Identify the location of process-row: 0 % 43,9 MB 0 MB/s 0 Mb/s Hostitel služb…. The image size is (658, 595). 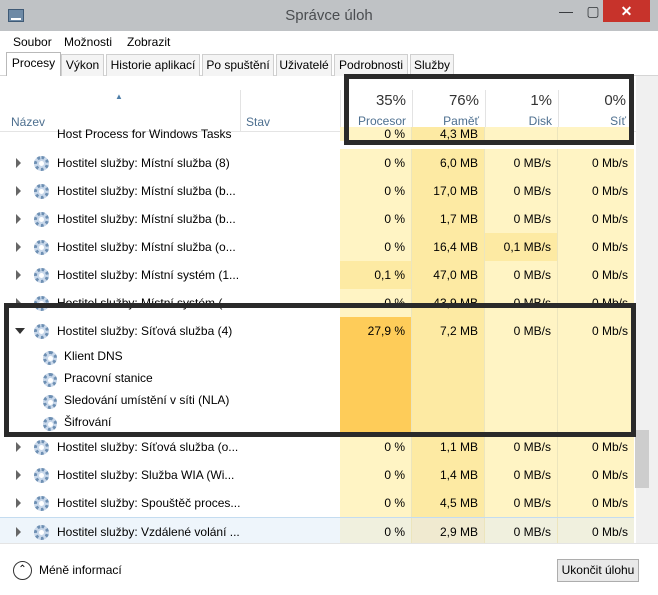
(317, 303).